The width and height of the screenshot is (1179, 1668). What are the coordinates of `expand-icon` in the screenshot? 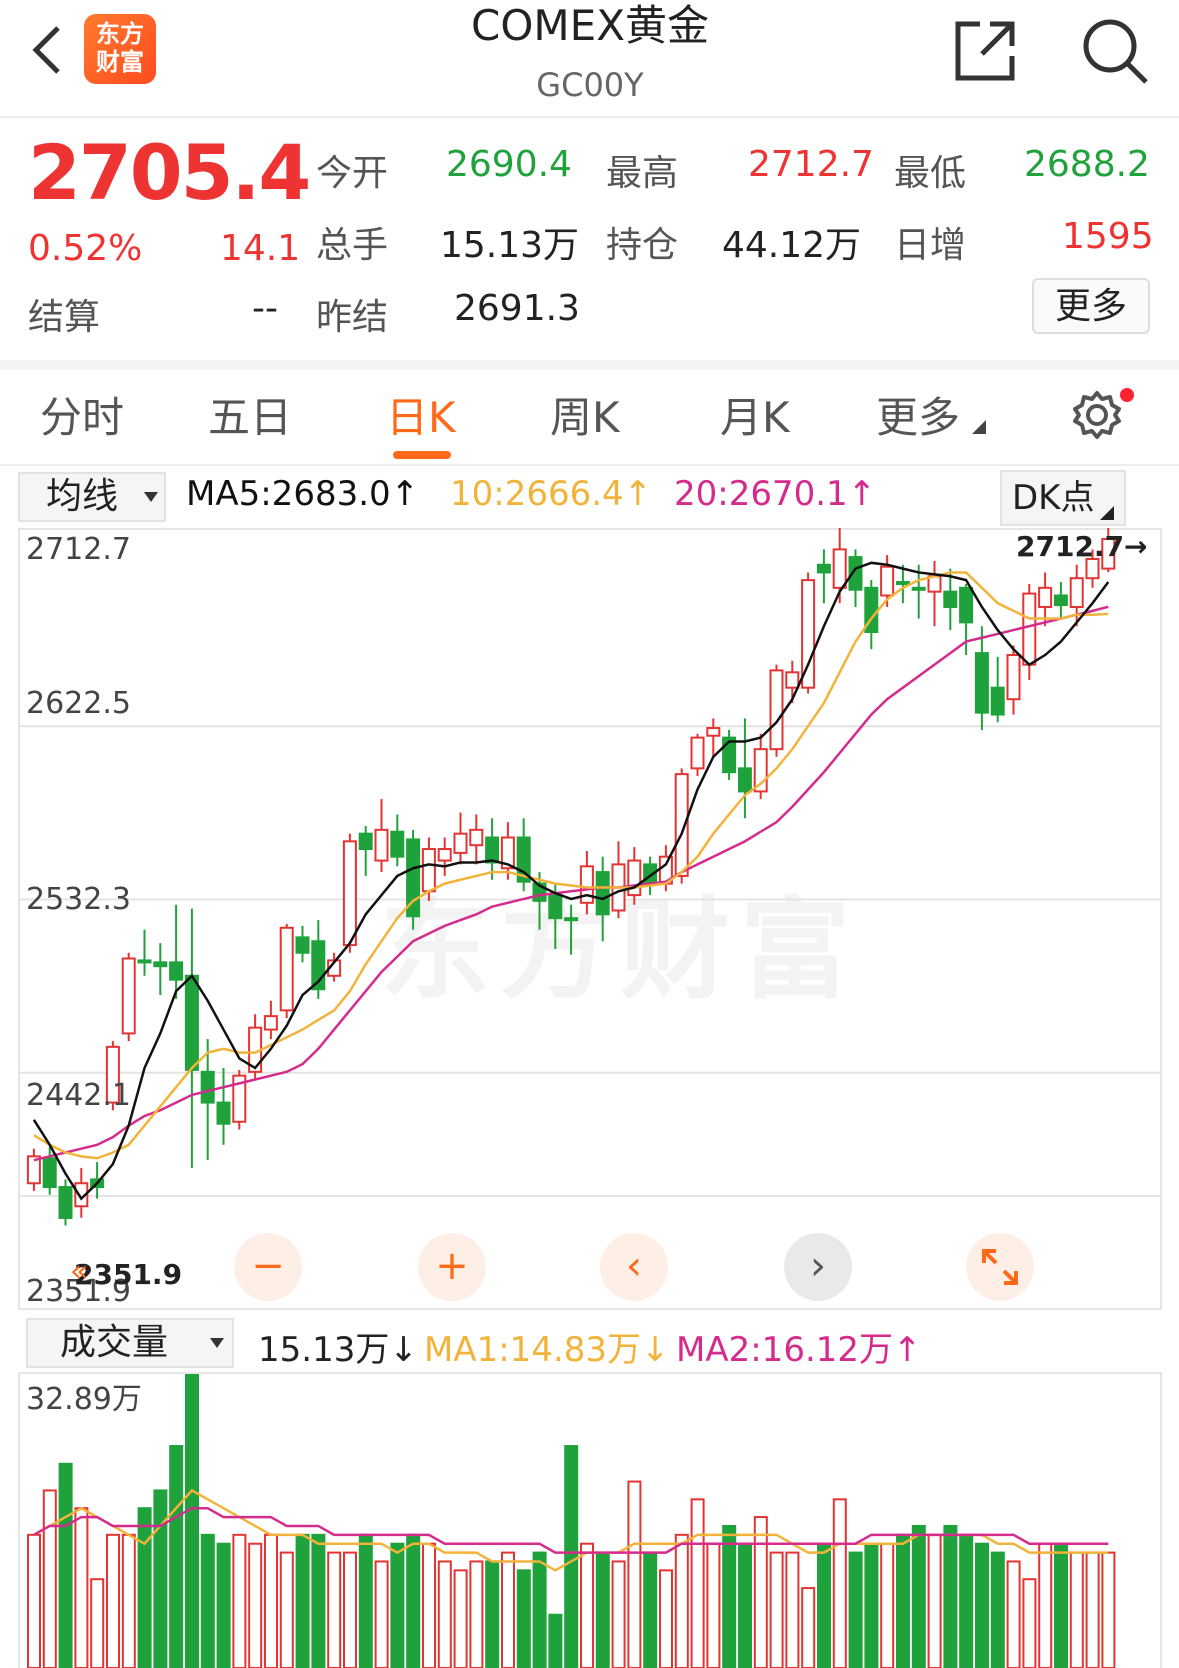 It's located at (1000, 1267).